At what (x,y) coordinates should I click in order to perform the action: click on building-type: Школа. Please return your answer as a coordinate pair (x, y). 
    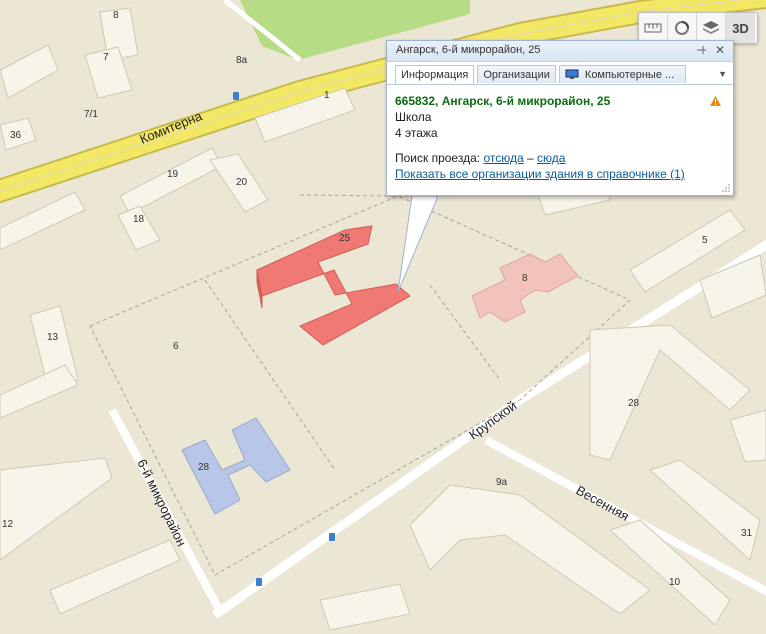
    Looking at the image, I should click on (413, 117).